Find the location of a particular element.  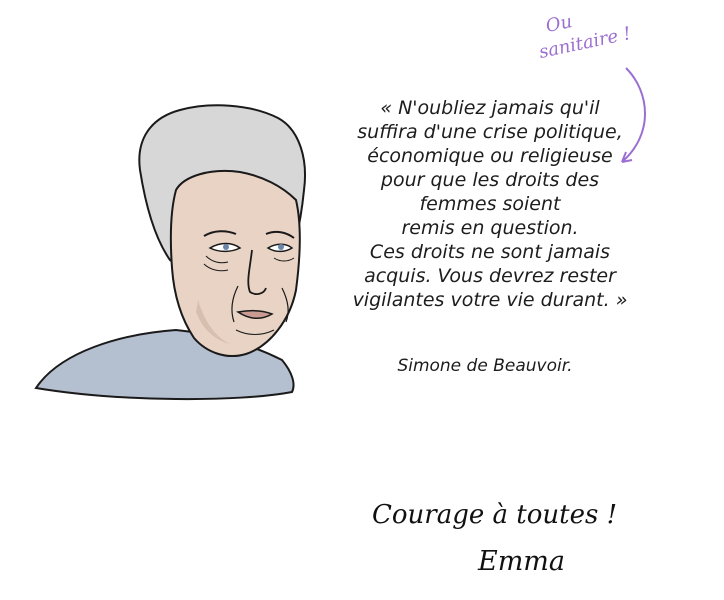

signature: Emma is located at coordinates (522, 561).